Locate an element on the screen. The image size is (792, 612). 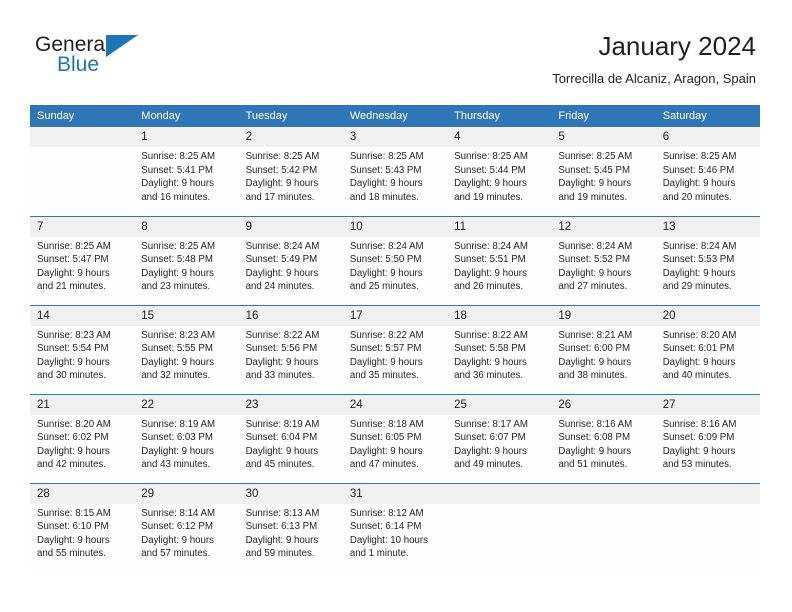
daylight-text: Daylight: 9 hours and 47 minutes. is located at coordinates (386, 458).